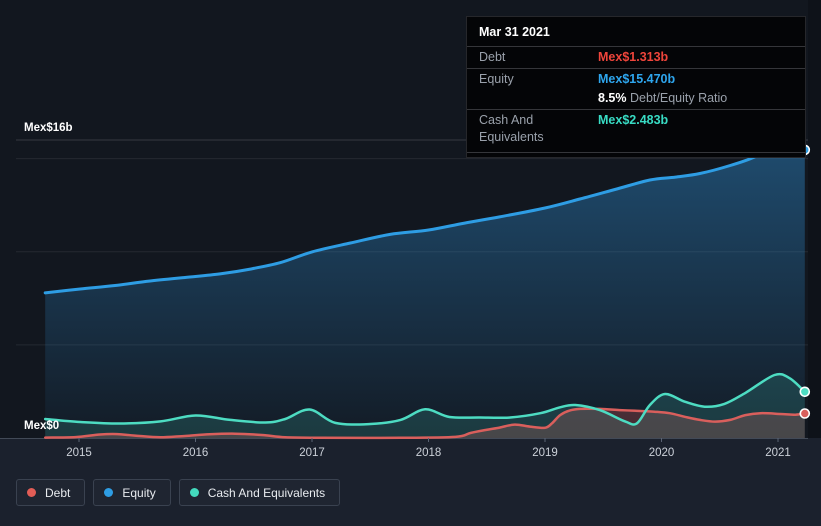 The height and width of the screenshot is (526, 821). I want to click on legend-cash-label: Cash And Equivalents, so click(266, 492).